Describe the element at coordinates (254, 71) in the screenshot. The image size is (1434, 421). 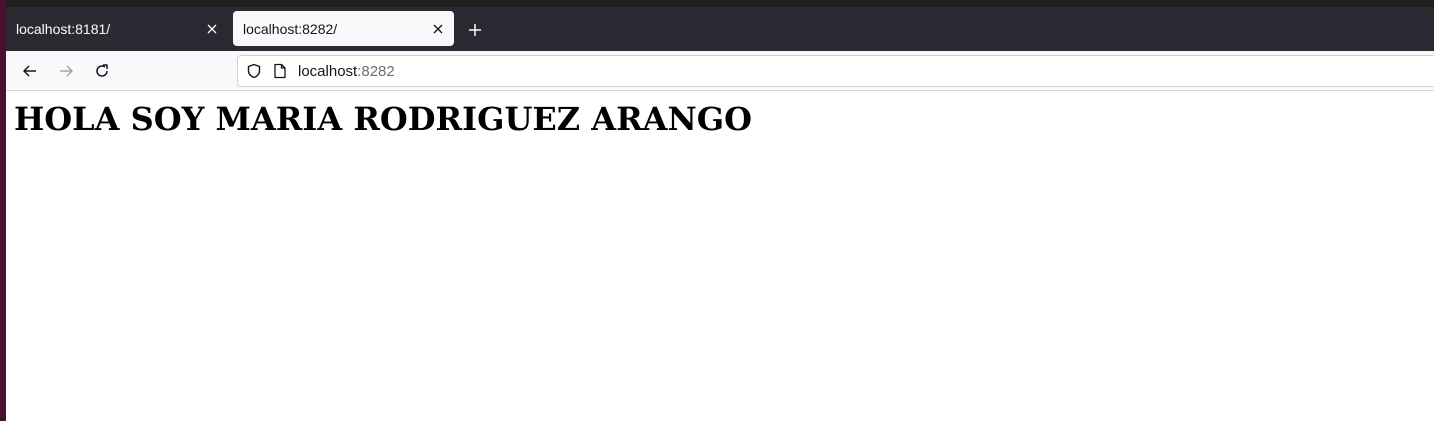
I see `shield-icon` at that location.